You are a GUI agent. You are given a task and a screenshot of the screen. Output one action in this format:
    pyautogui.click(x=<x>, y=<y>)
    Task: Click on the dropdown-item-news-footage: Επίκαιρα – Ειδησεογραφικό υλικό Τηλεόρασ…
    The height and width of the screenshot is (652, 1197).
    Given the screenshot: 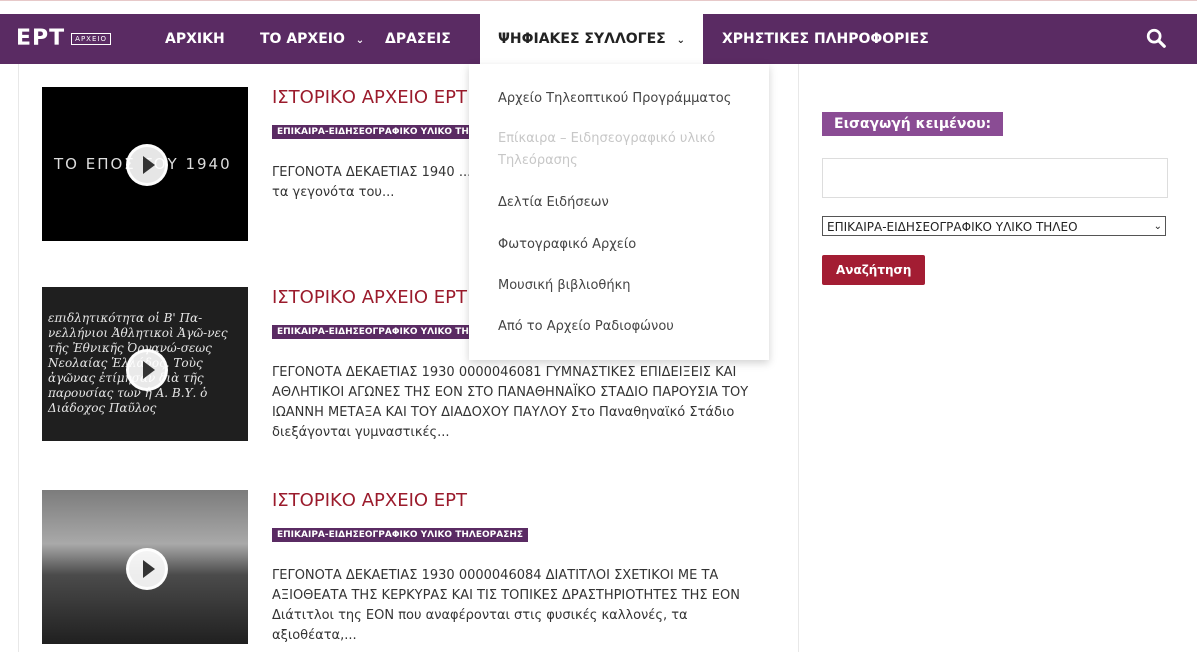 What is the action you would take?
    pyautogui.click(x=625, y=150)
    